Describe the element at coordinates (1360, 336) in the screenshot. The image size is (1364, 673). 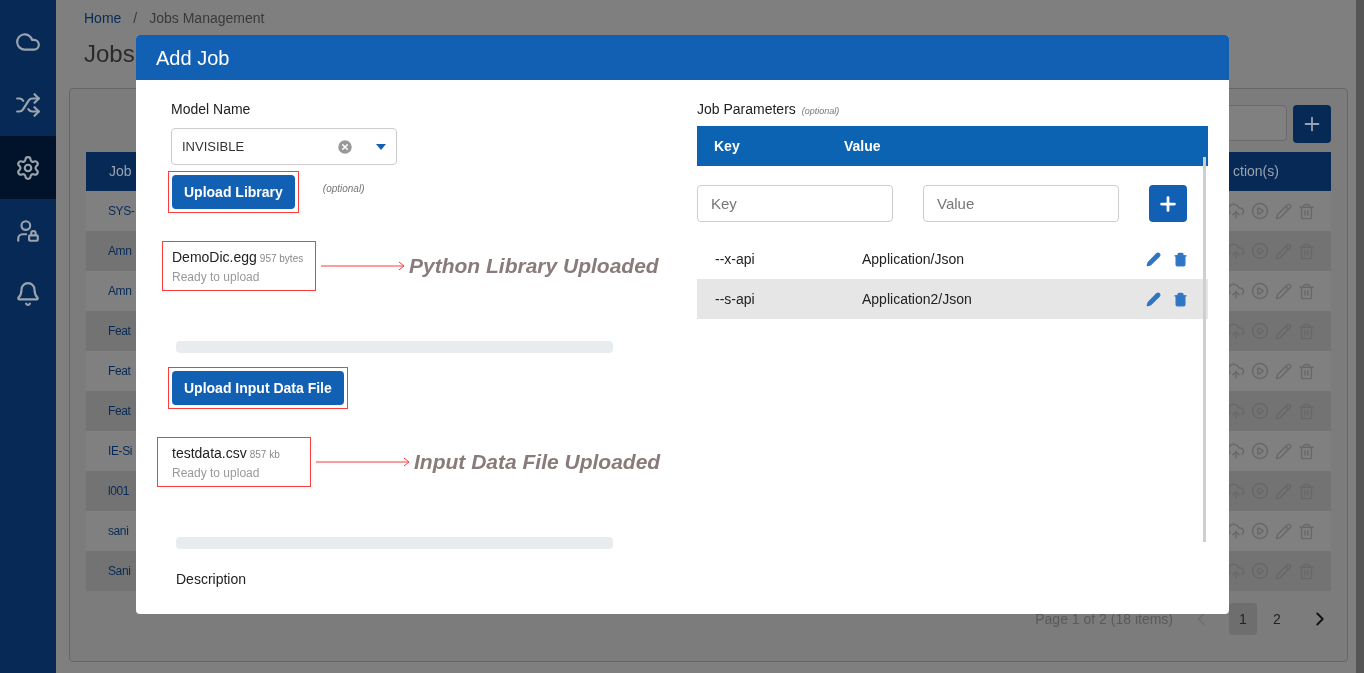
I see `window-scrollbar` at that location.